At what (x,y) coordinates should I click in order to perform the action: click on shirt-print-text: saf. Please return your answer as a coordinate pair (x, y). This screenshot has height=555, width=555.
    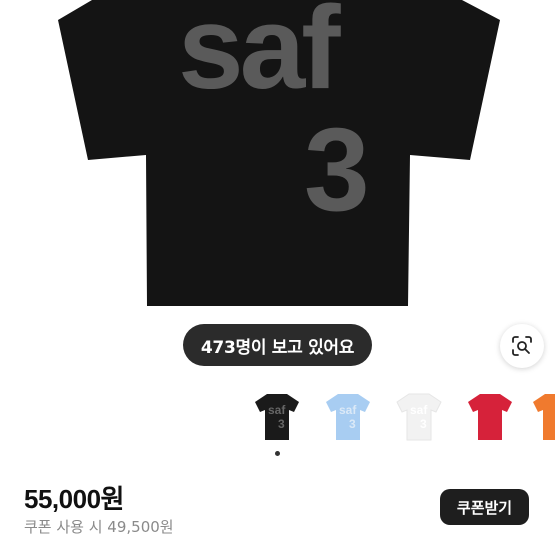
    Looking at the image, I should click on (259, 57).